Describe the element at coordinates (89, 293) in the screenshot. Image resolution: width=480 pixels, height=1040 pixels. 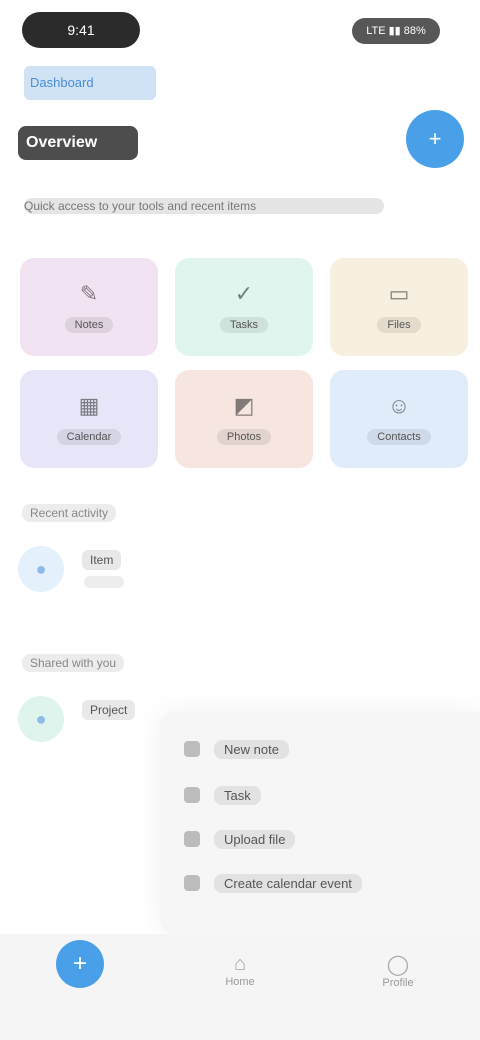
I see `note-icon: ✎` at that location.